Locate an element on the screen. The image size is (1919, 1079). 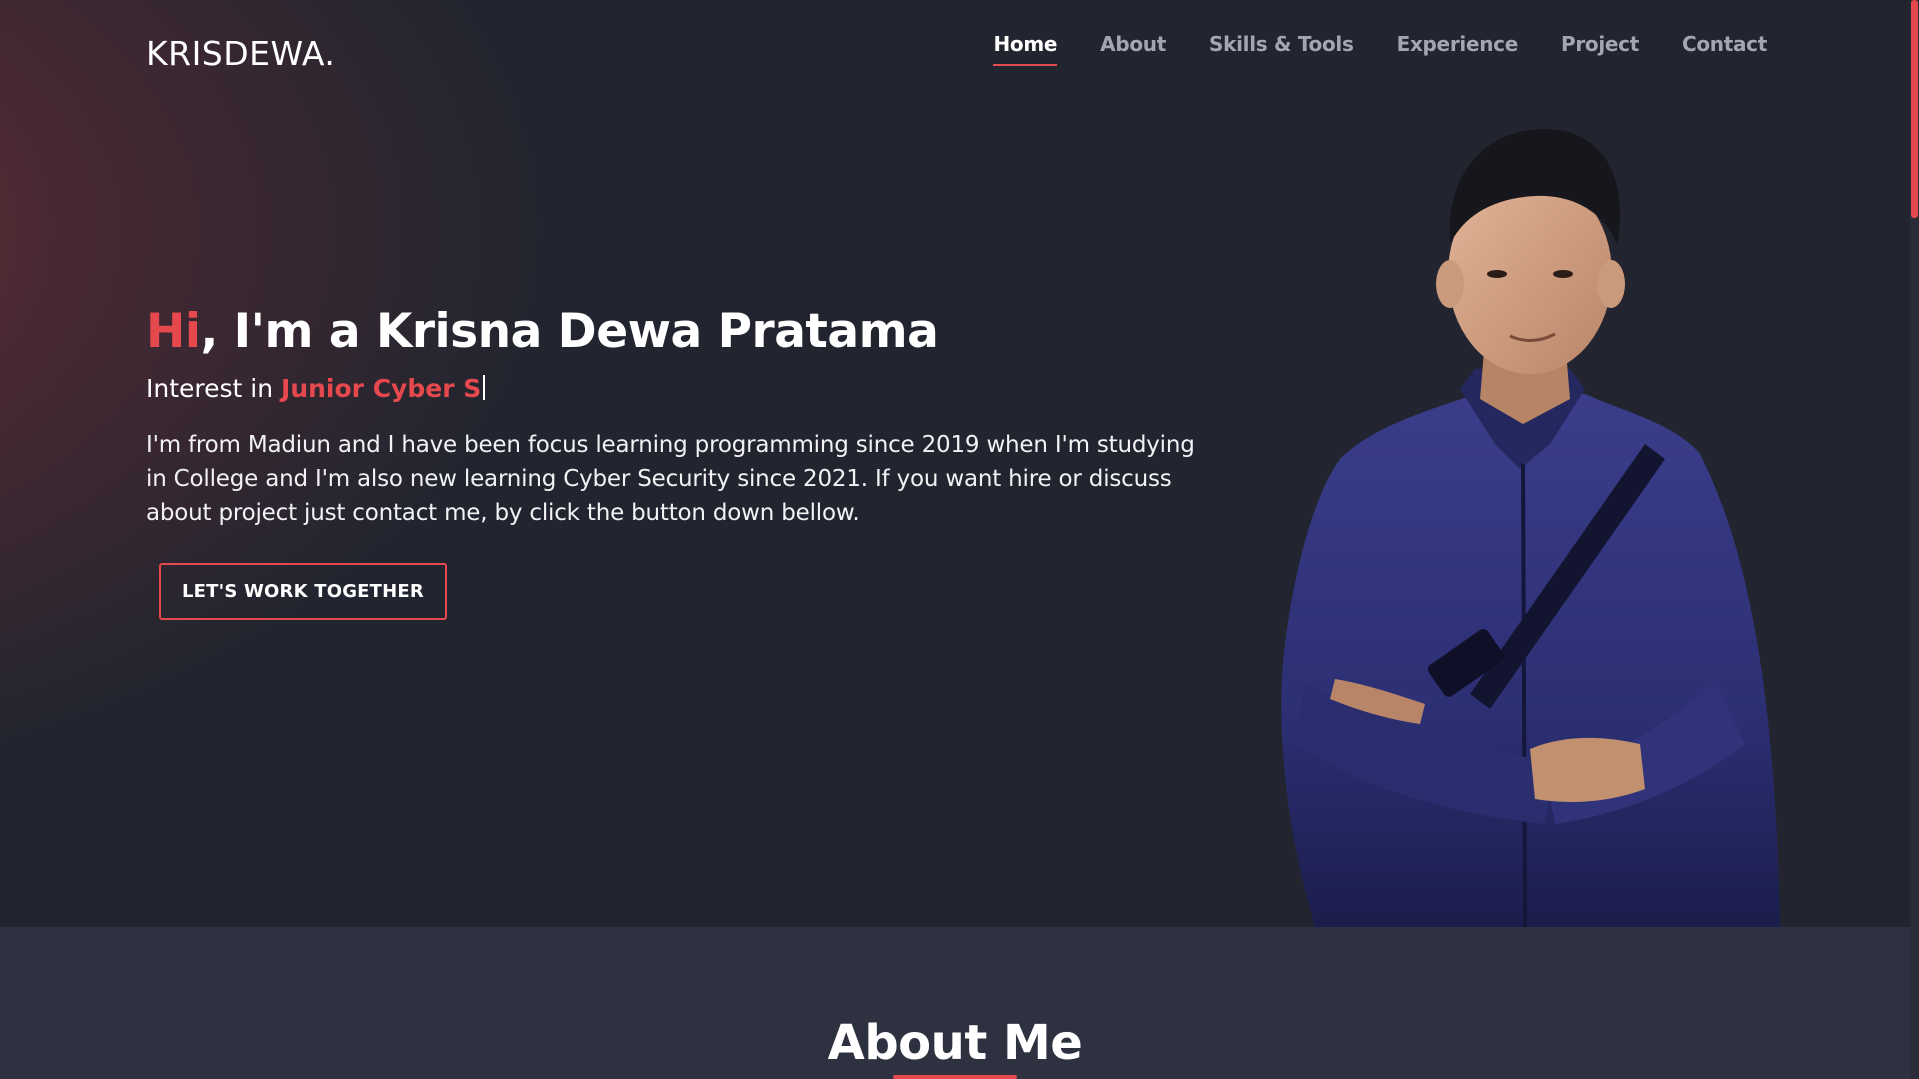
interest-role: Junior Cyber S is located at coordinates (381, 388).